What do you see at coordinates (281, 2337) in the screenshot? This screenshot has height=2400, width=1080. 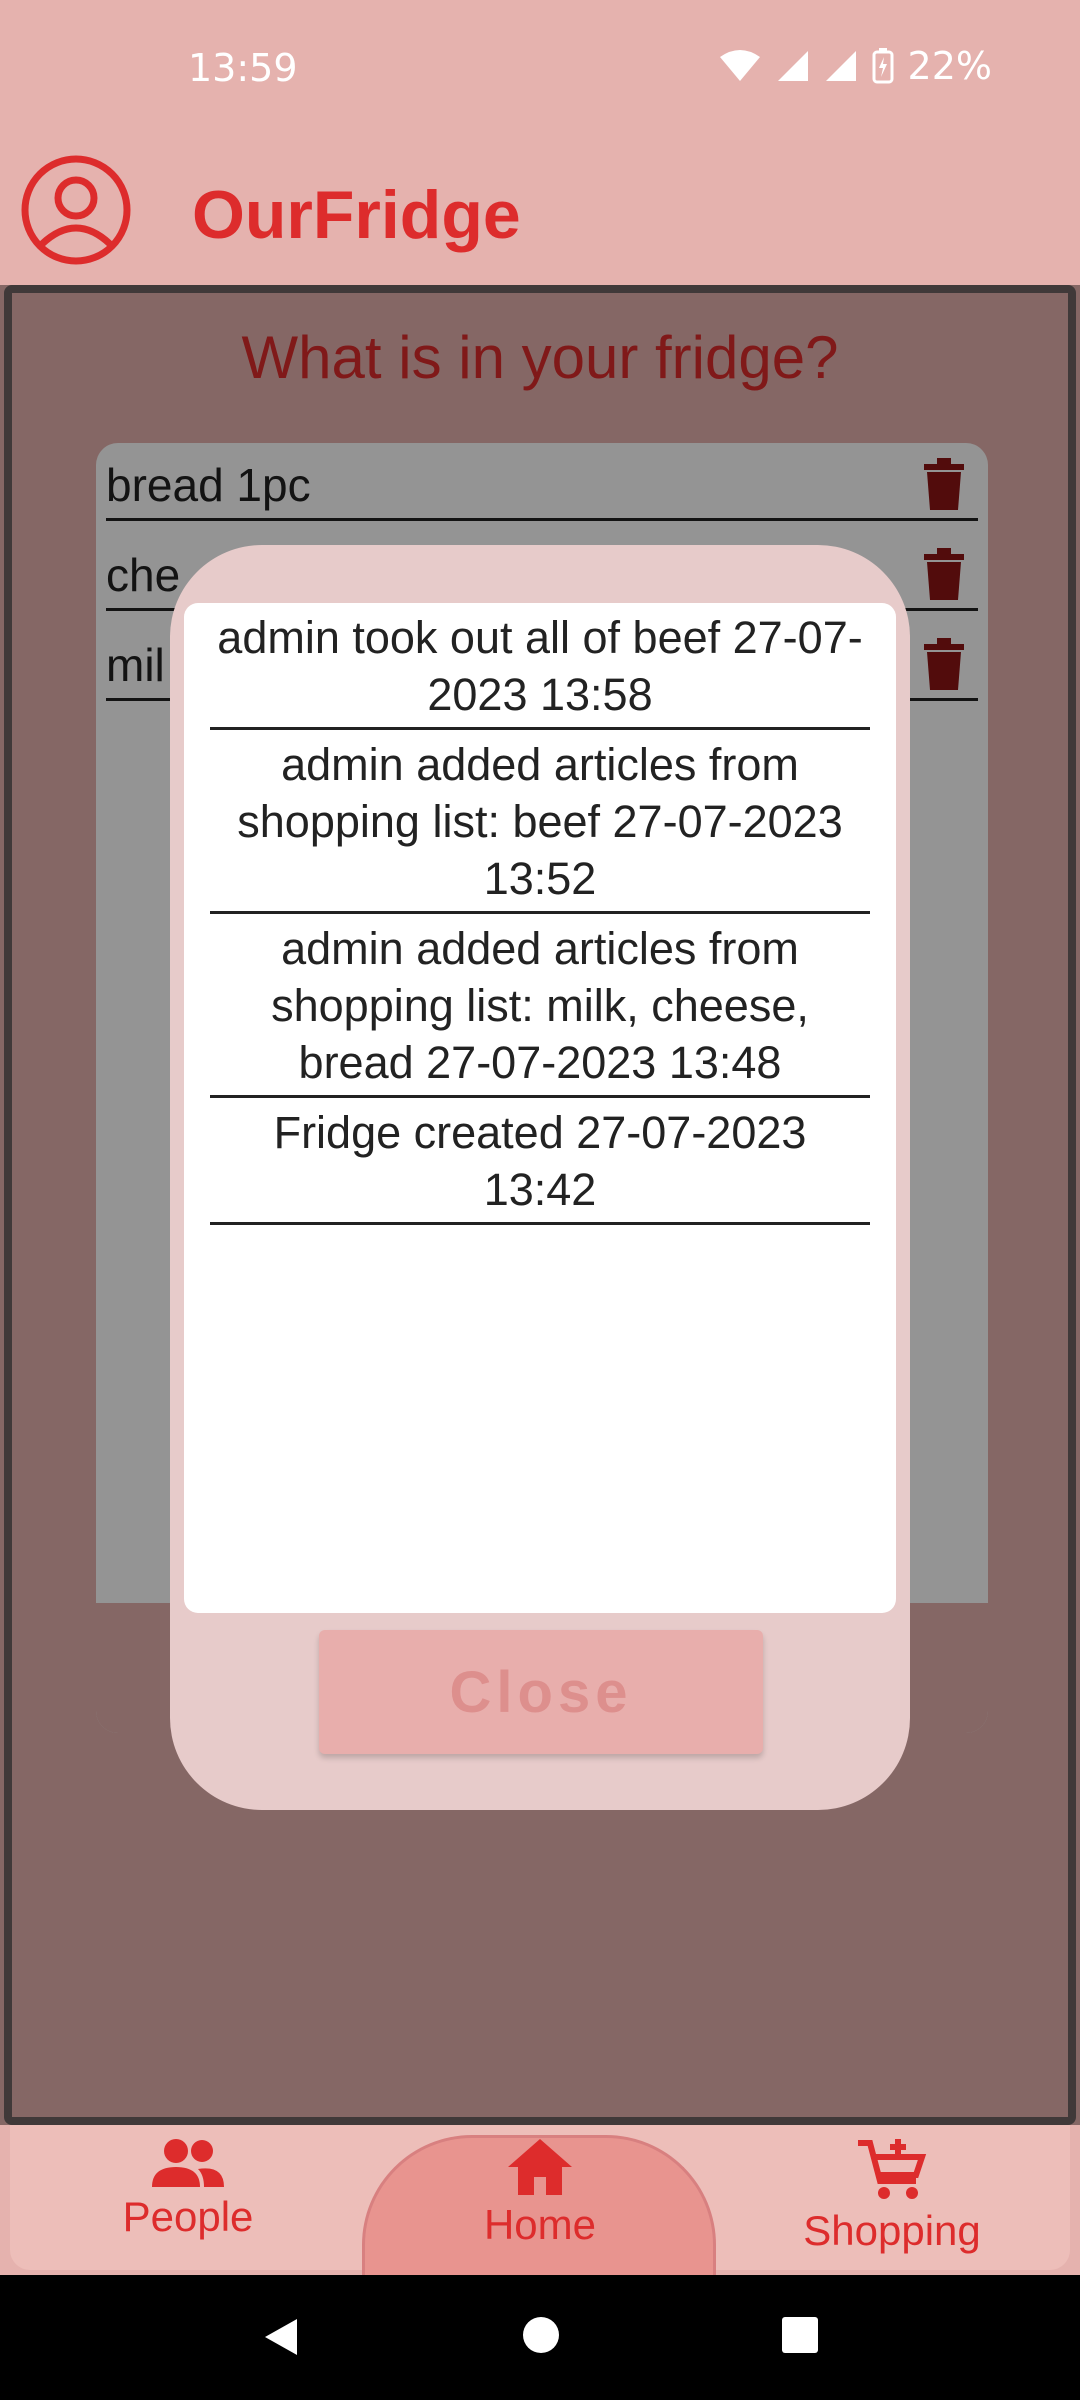 I see `back-icon` at bounding box center [281, 2337].